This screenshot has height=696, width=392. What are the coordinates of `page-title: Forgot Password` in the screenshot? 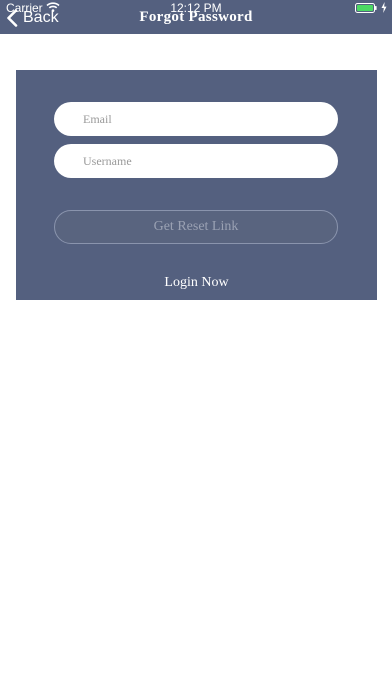 It's located at (196, 17).